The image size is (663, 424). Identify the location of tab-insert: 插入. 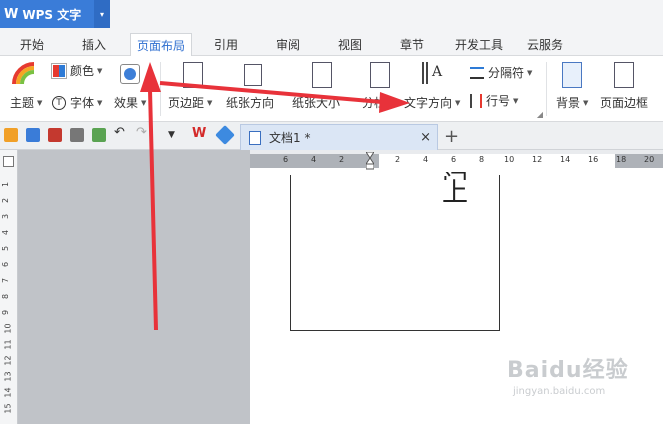
(94, 46).